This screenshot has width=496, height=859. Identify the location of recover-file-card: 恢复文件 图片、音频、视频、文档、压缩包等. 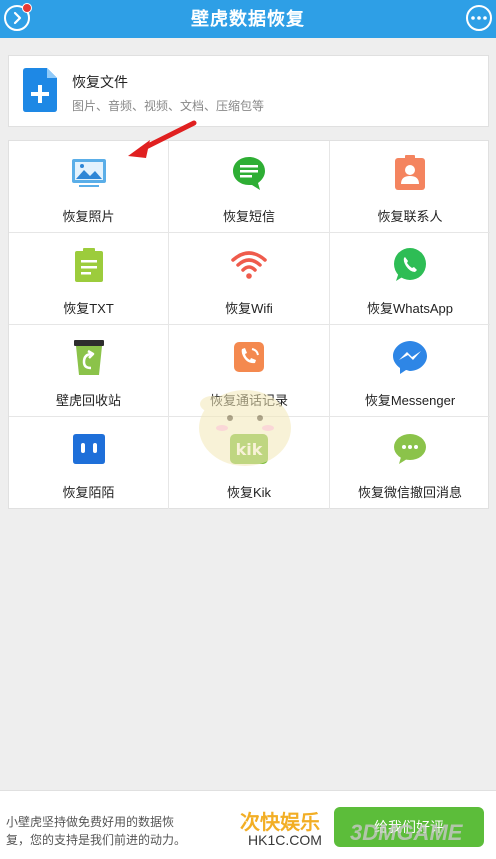
(248, 91).